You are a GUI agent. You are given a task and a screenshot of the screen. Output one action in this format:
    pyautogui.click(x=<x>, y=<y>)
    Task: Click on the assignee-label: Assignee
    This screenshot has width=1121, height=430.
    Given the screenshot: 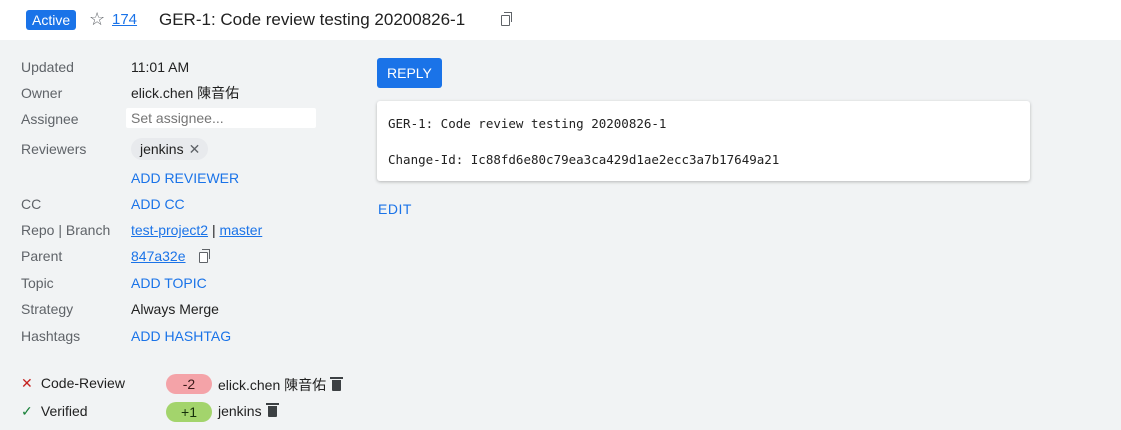 What is the action you would take?
    pyautogui.click(x=50, y=119)
    